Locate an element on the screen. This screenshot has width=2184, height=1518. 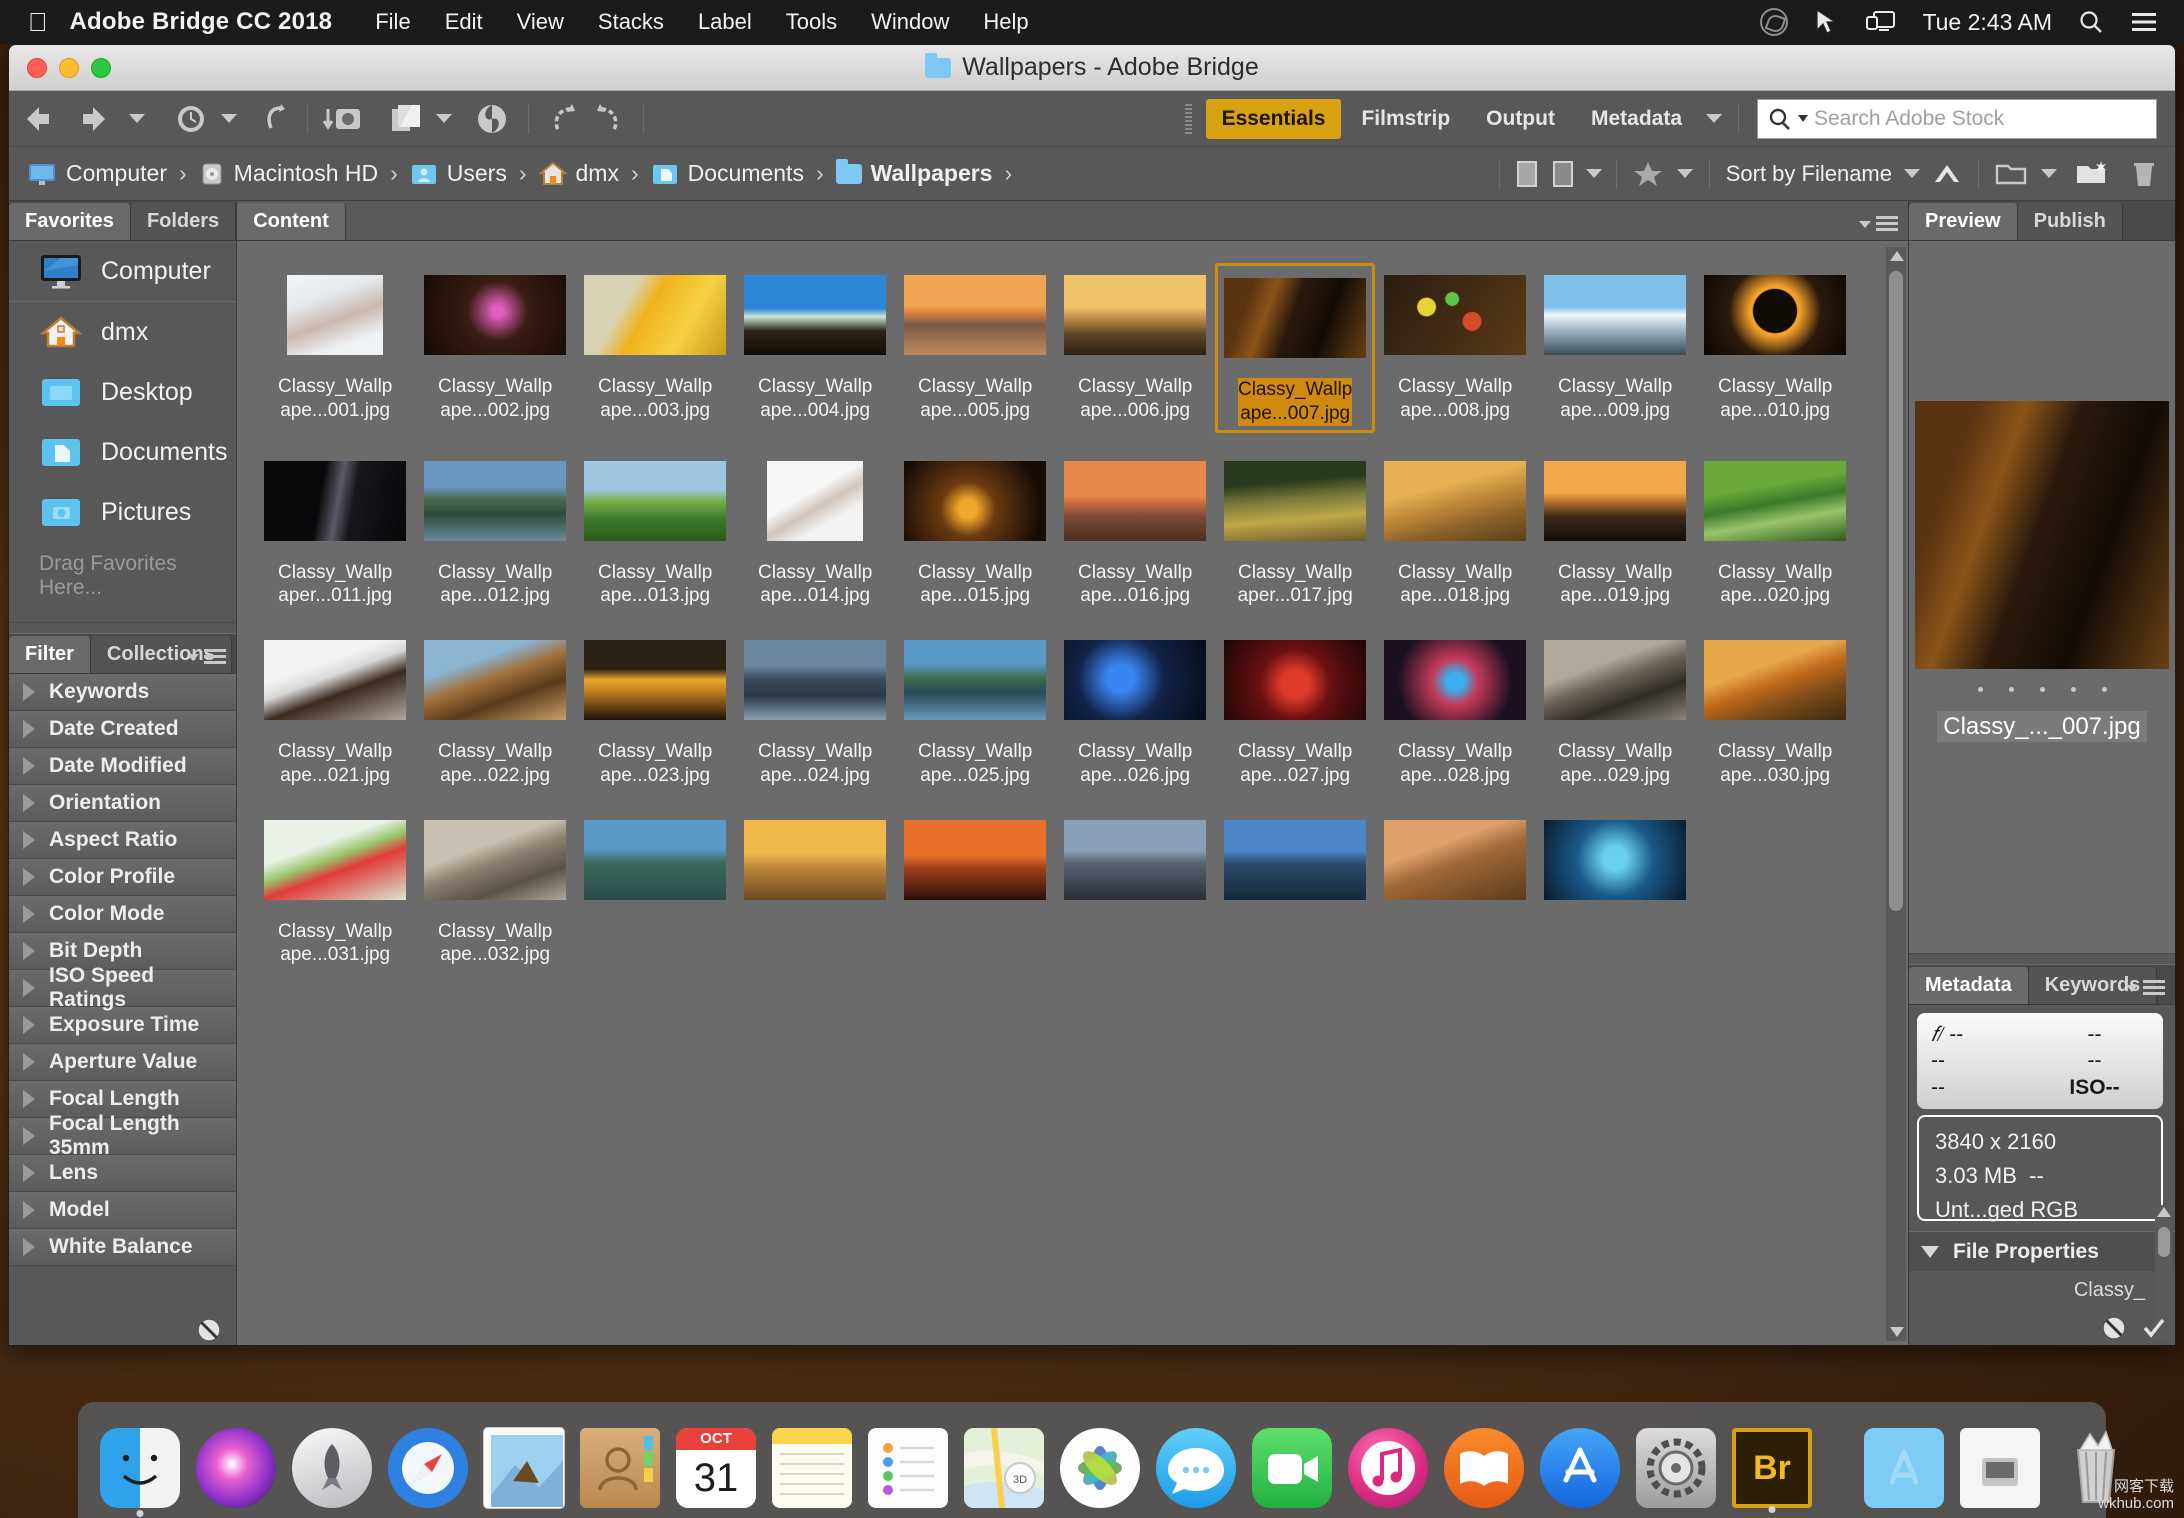
trash-icon is located at coordinates (2144, 174).